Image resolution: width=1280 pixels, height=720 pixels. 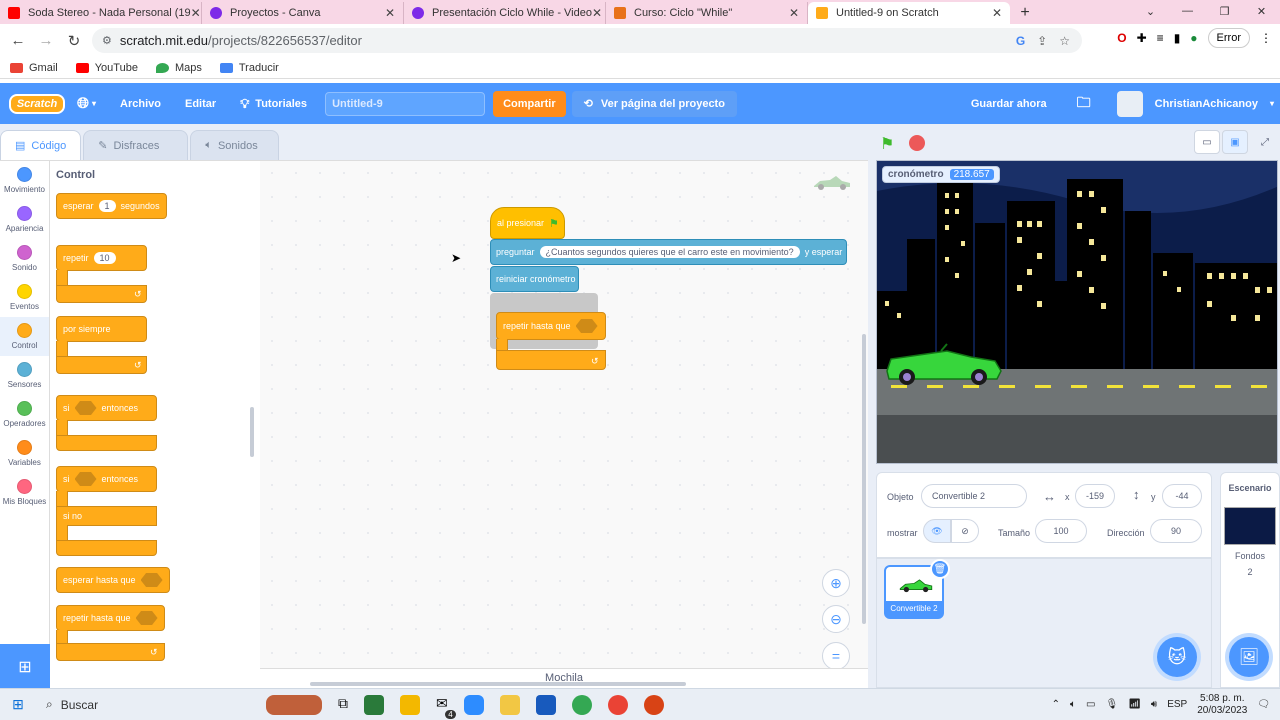 I want to click on file-explorer-icon, so click(x=509, y=704).